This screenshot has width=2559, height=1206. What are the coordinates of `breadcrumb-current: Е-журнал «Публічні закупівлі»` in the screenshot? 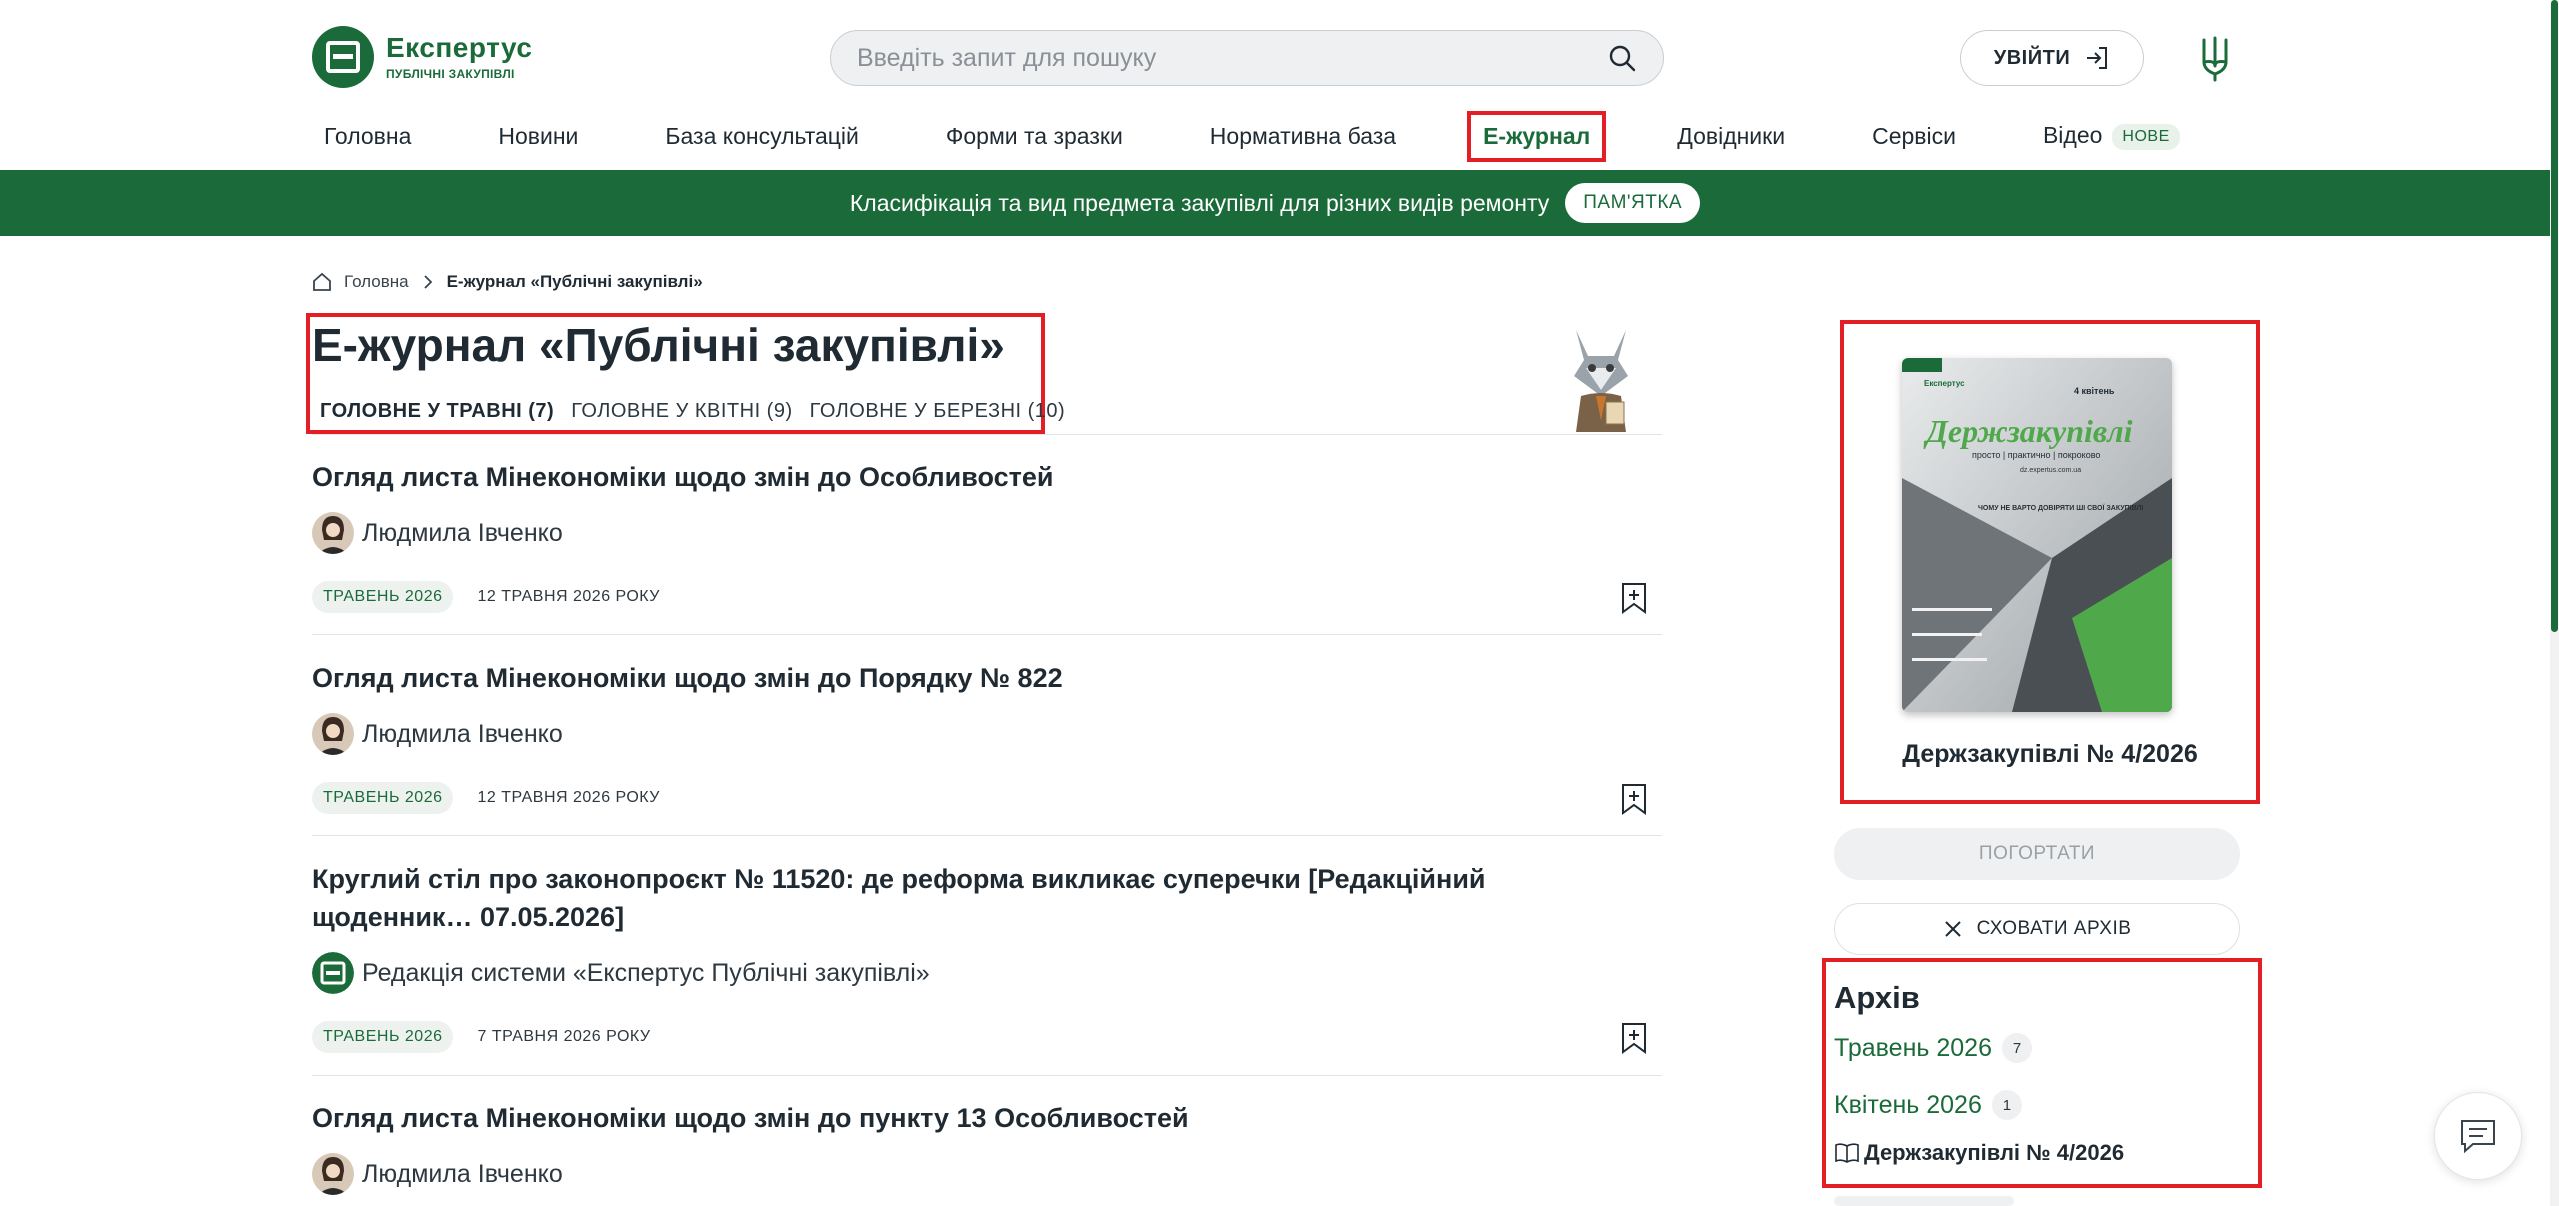 It's located at (574, 281).